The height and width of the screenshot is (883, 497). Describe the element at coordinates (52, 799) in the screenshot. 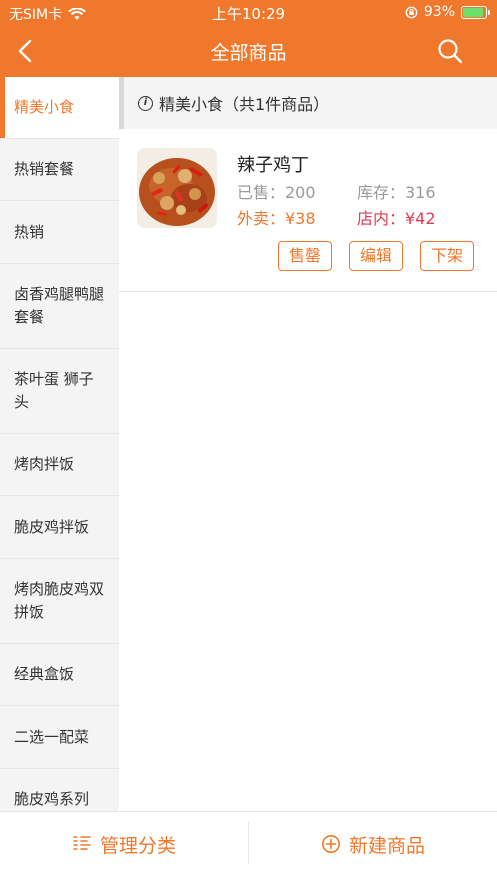

I see `sidebar-item-label: 脆皮鸡系列` at that location.